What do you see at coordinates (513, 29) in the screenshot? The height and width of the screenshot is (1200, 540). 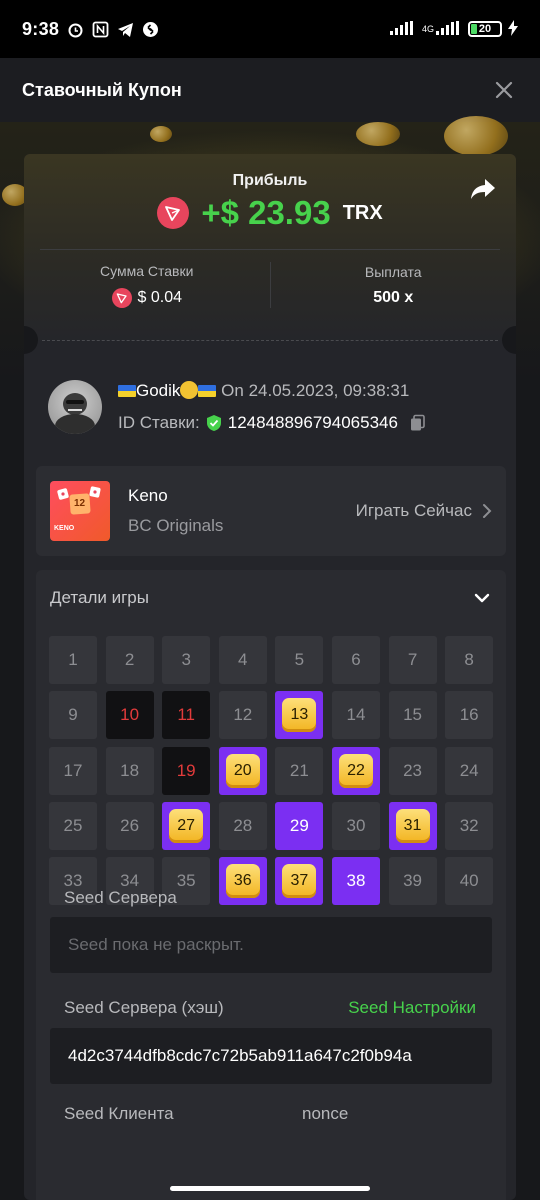 I see `charging-icon` at bounding box center [513, 29].